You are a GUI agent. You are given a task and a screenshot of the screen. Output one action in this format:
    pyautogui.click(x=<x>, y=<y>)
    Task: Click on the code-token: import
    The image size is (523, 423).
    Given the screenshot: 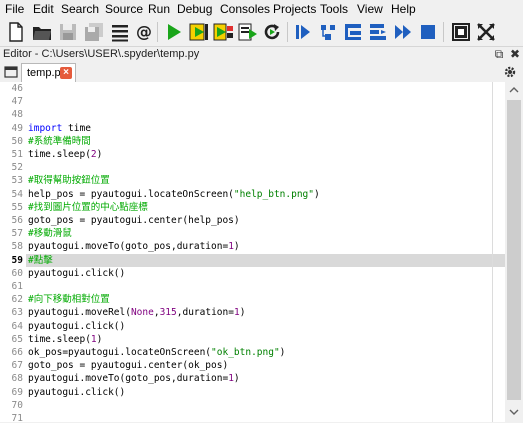 What is the action you would take?
    pyautogui.click(x=45, y=128)
    